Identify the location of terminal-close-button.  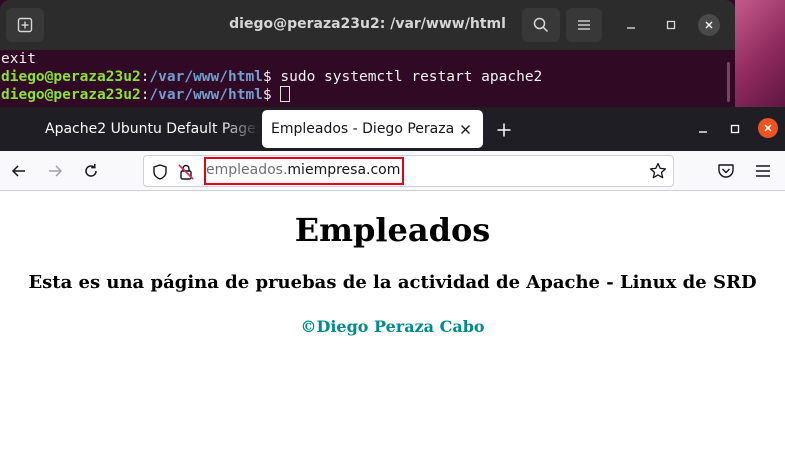
(709, 25).